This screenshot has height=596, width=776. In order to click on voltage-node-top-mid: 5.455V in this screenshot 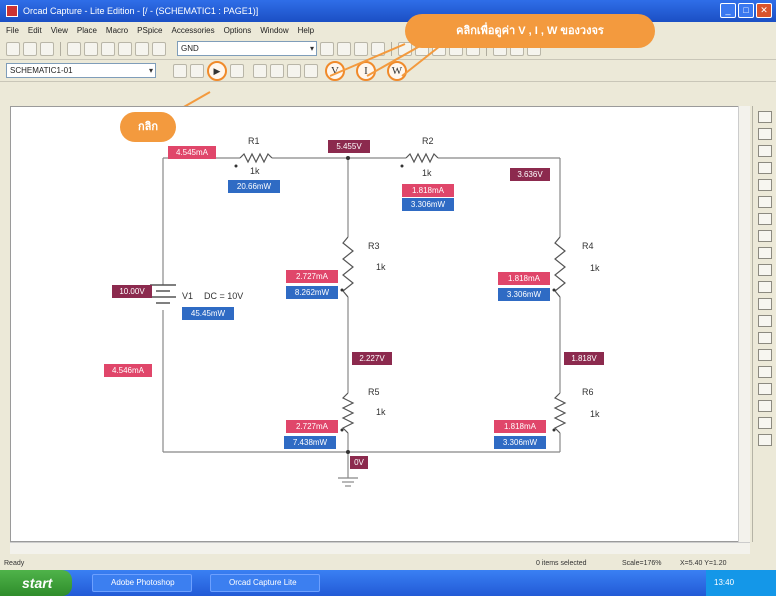, I will do `click(349, 146)`.